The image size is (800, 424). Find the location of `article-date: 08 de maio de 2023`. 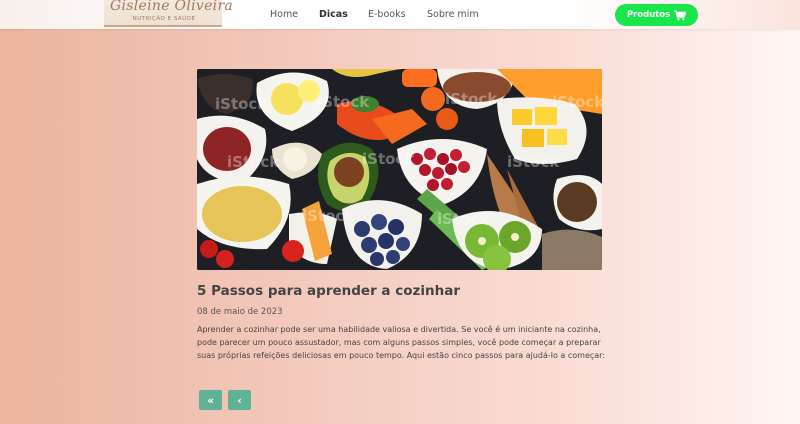

article-date: 08 de maio de 2023 is located at coordinates (240, 312).